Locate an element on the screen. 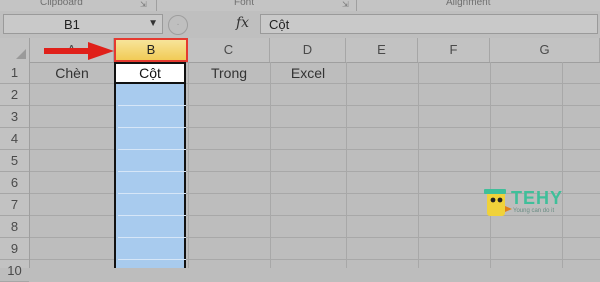 The width and height of the screenshot is (600, 282). select-all-icon is located at coordinates (21, 54).